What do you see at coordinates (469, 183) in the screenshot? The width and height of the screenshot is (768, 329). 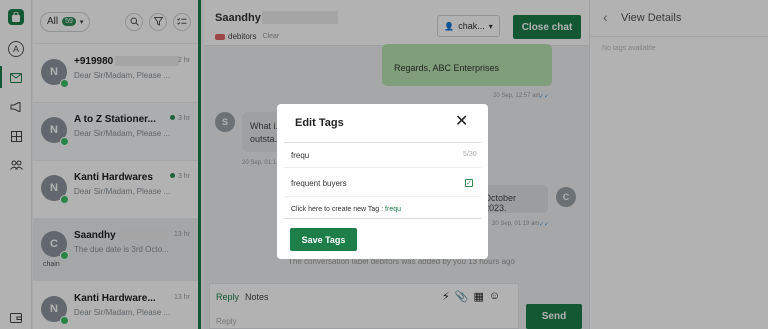 I see `checkbox-checked-icon: ✓` at bounding box center [469, 183].